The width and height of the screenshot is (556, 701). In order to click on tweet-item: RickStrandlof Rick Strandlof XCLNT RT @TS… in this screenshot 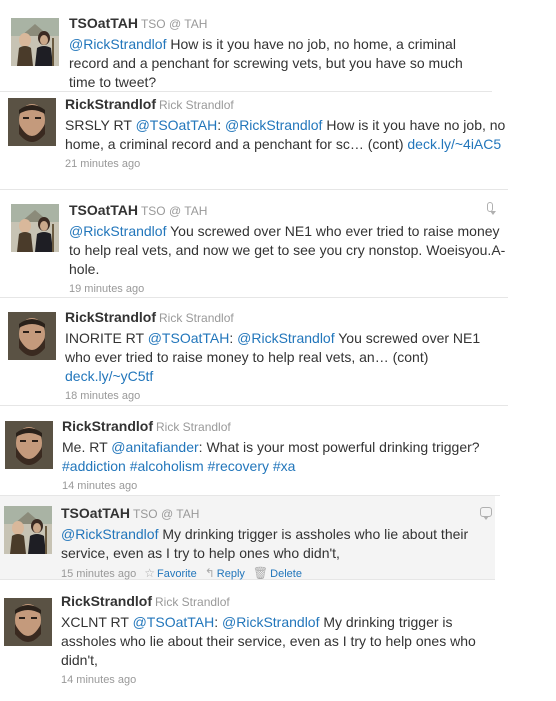, I will do `click(254, 635)`.